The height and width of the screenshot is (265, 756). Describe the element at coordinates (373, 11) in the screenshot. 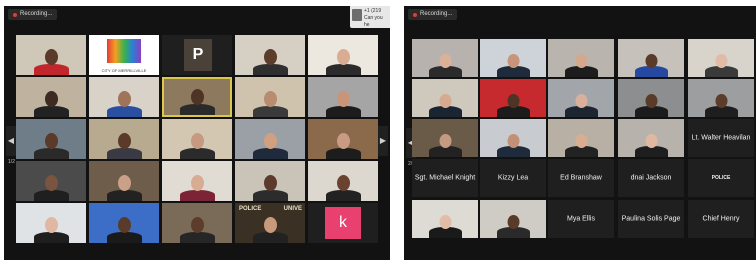

I see `notification-line-1: +1 (219` at that location.